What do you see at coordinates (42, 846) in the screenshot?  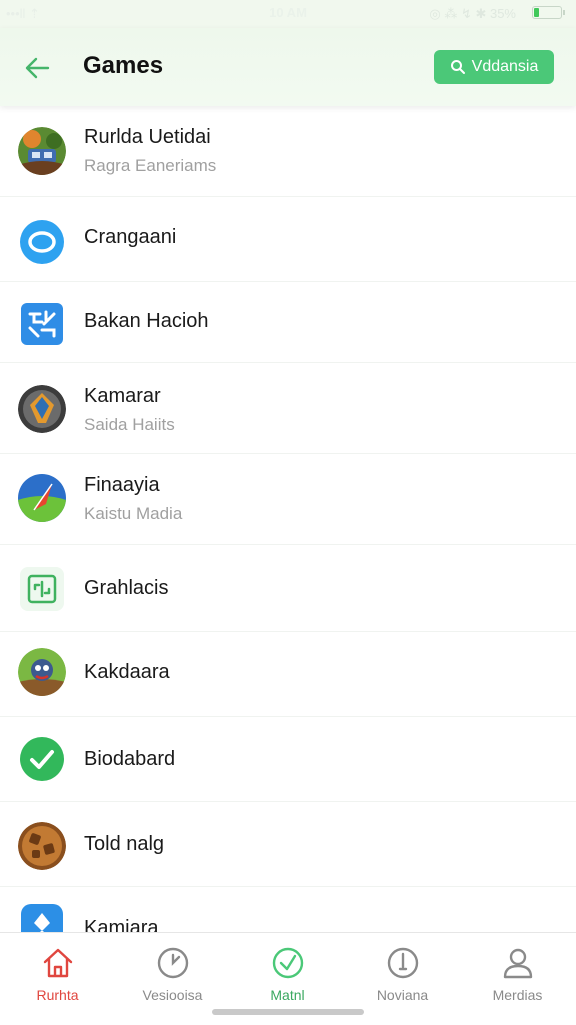 I see `cookie-icon` at bounding box center [42, 846].